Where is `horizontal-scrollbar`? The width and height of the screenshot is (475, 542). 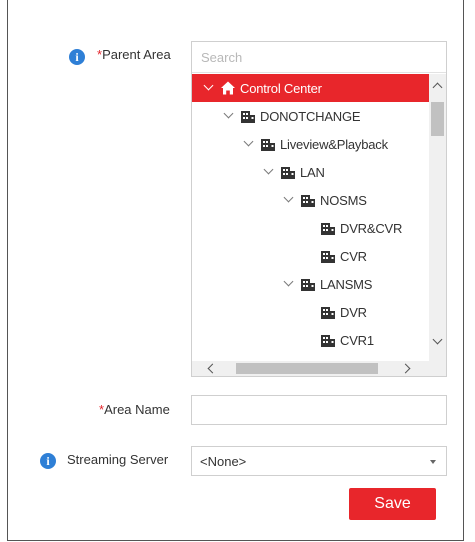
horizontal-scrollbar is located at coordinates (310, 368).